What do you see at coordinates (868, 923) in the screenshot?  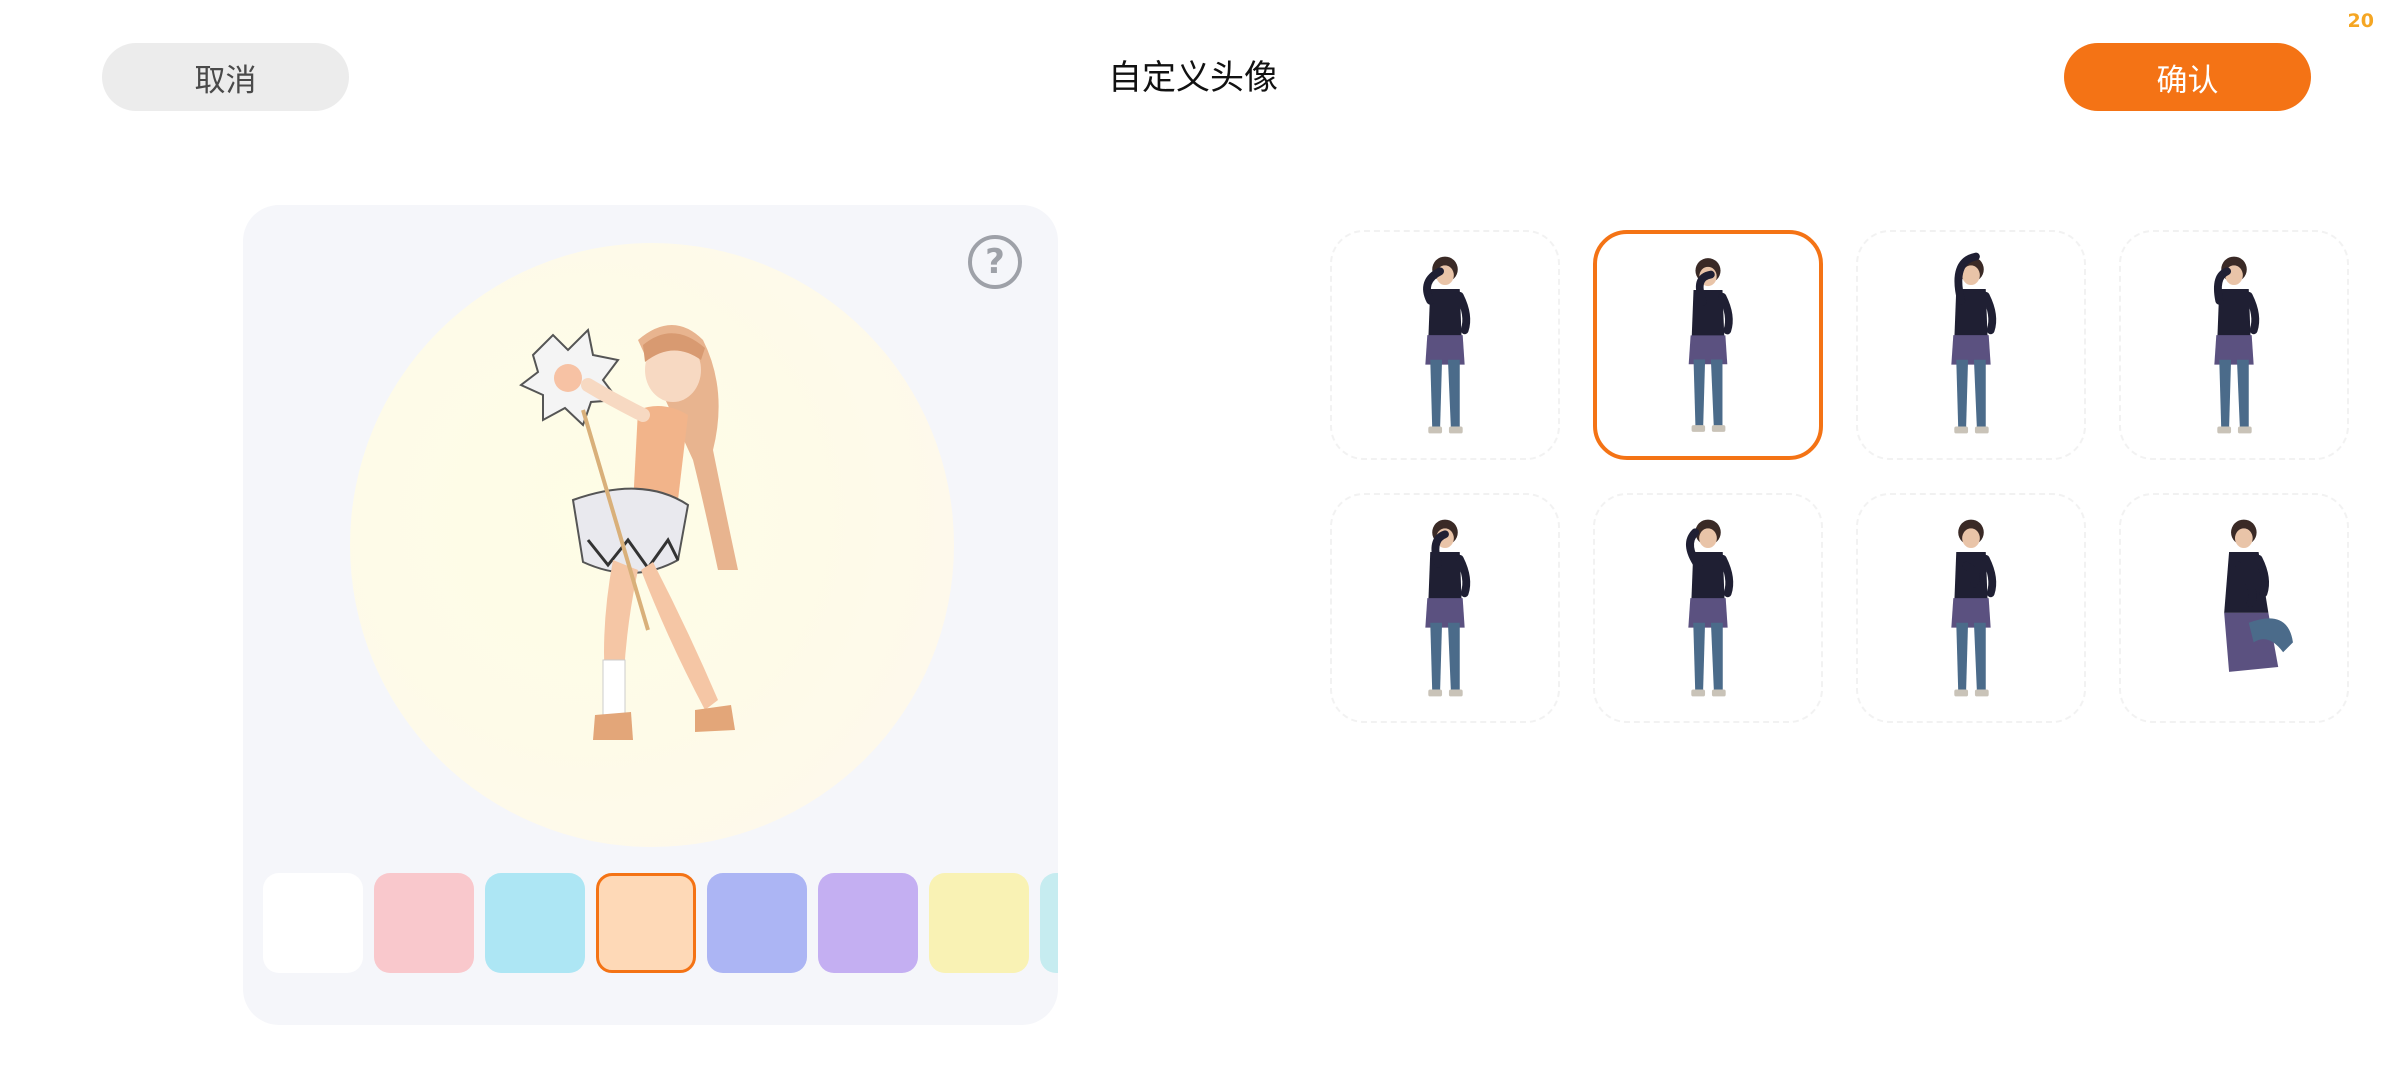 I see `color-swatch-lavender` at bounding box center [868, 923].